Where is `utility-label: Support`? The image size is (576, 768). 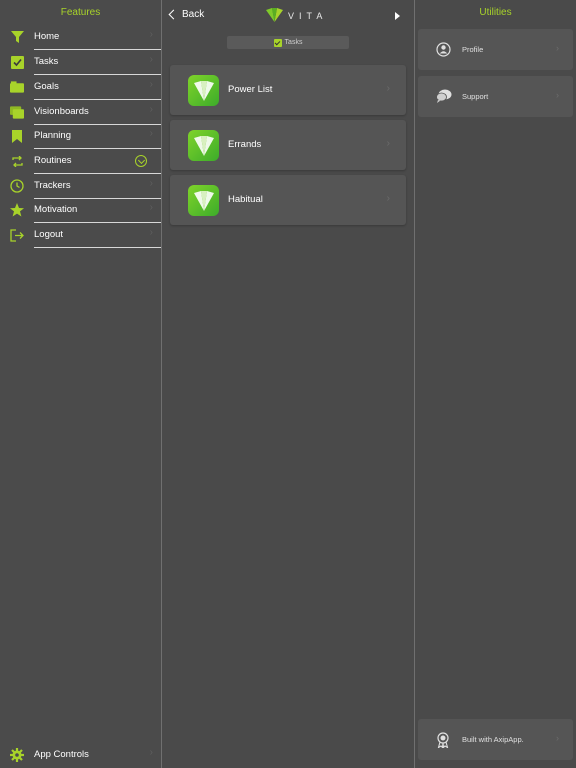
utility-label: Support is located at coordinates (475, 96).